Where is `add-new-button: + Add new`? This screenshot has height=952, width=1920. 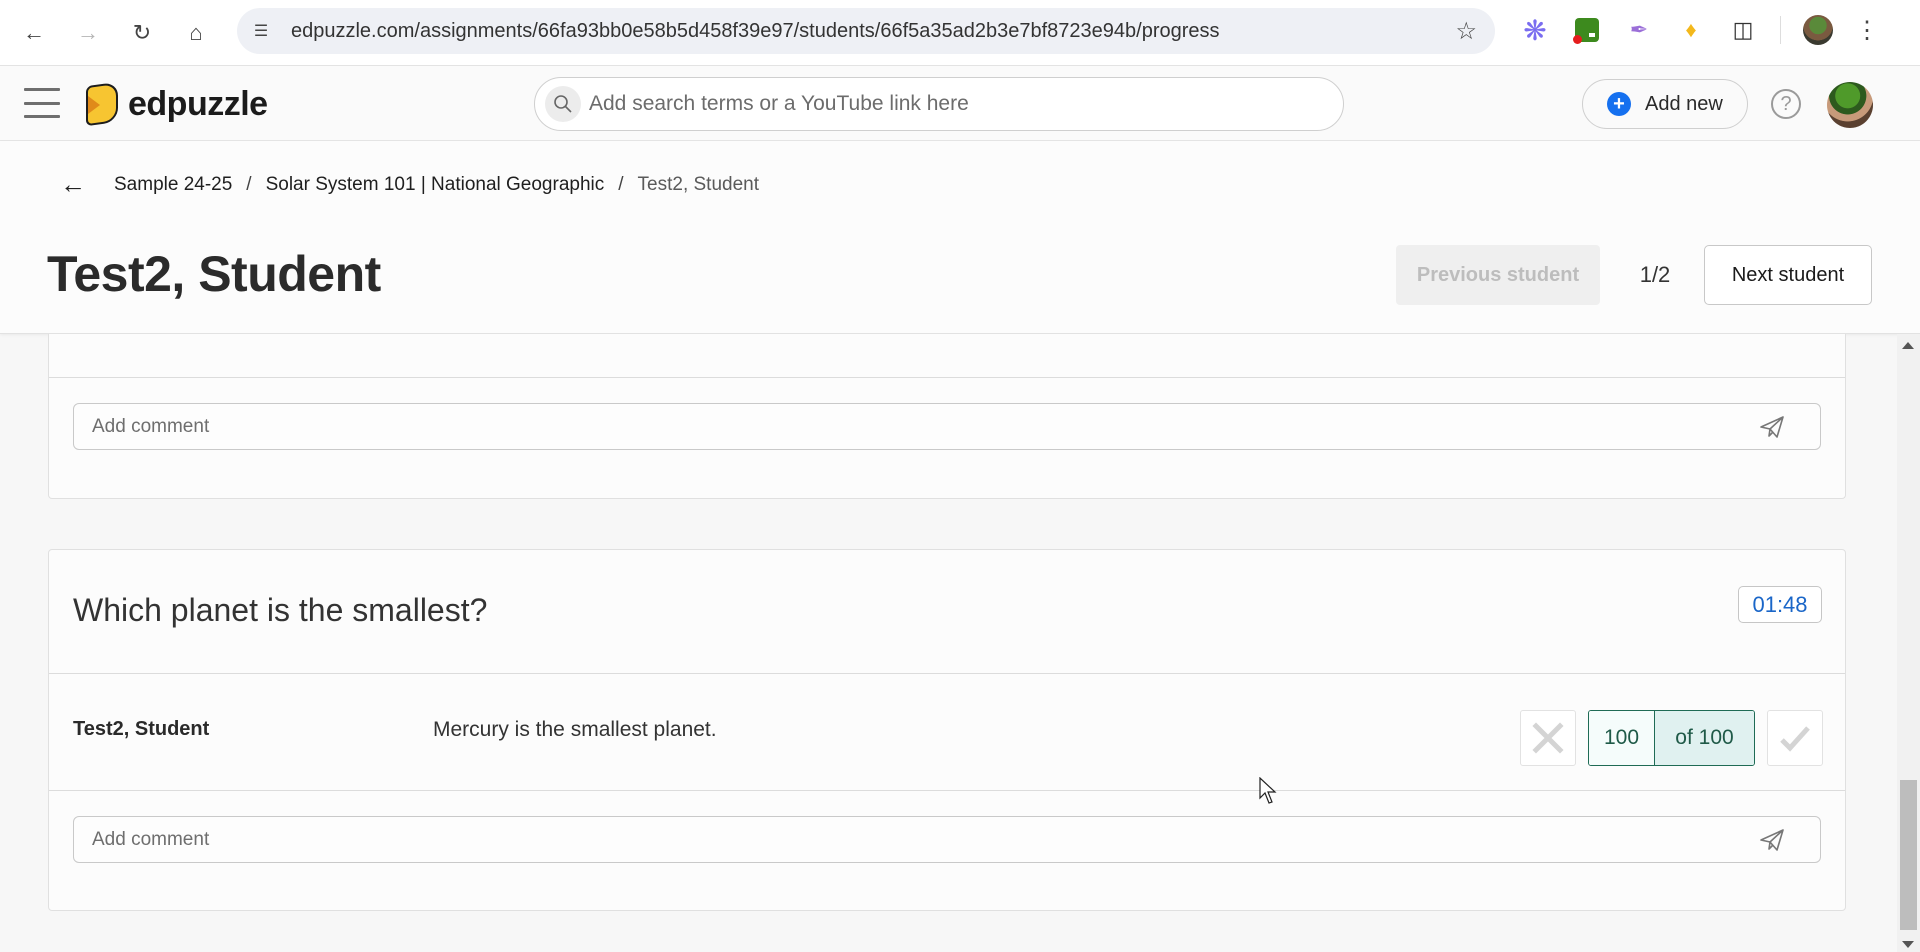
add-new-button: + Add new is located at coordinates (1665, 104).